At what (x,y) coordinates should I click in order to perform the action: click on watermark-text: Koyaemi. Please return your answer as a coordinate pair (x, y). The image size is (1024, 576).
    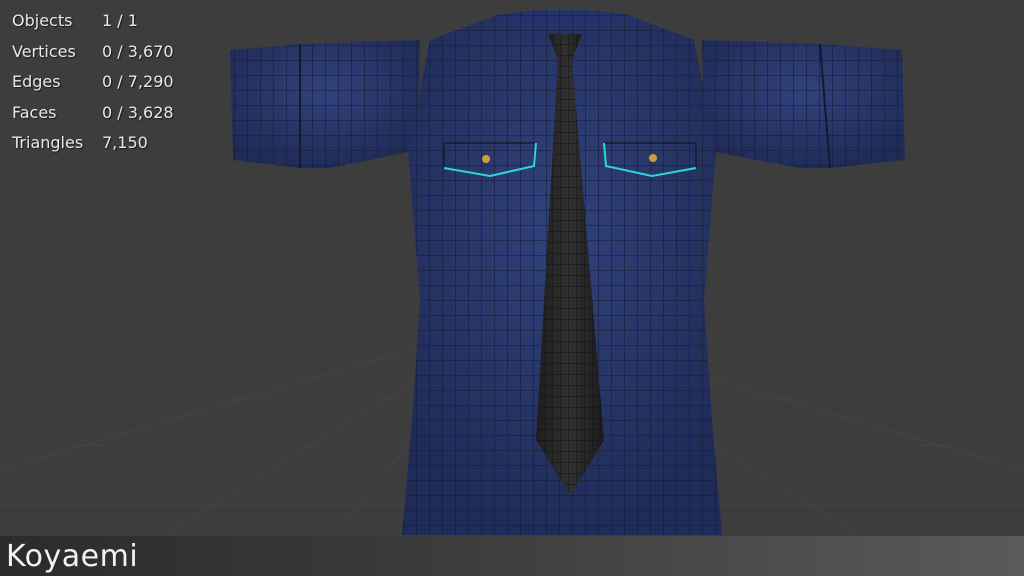
    Looking at the image, I should click on (72, 556).